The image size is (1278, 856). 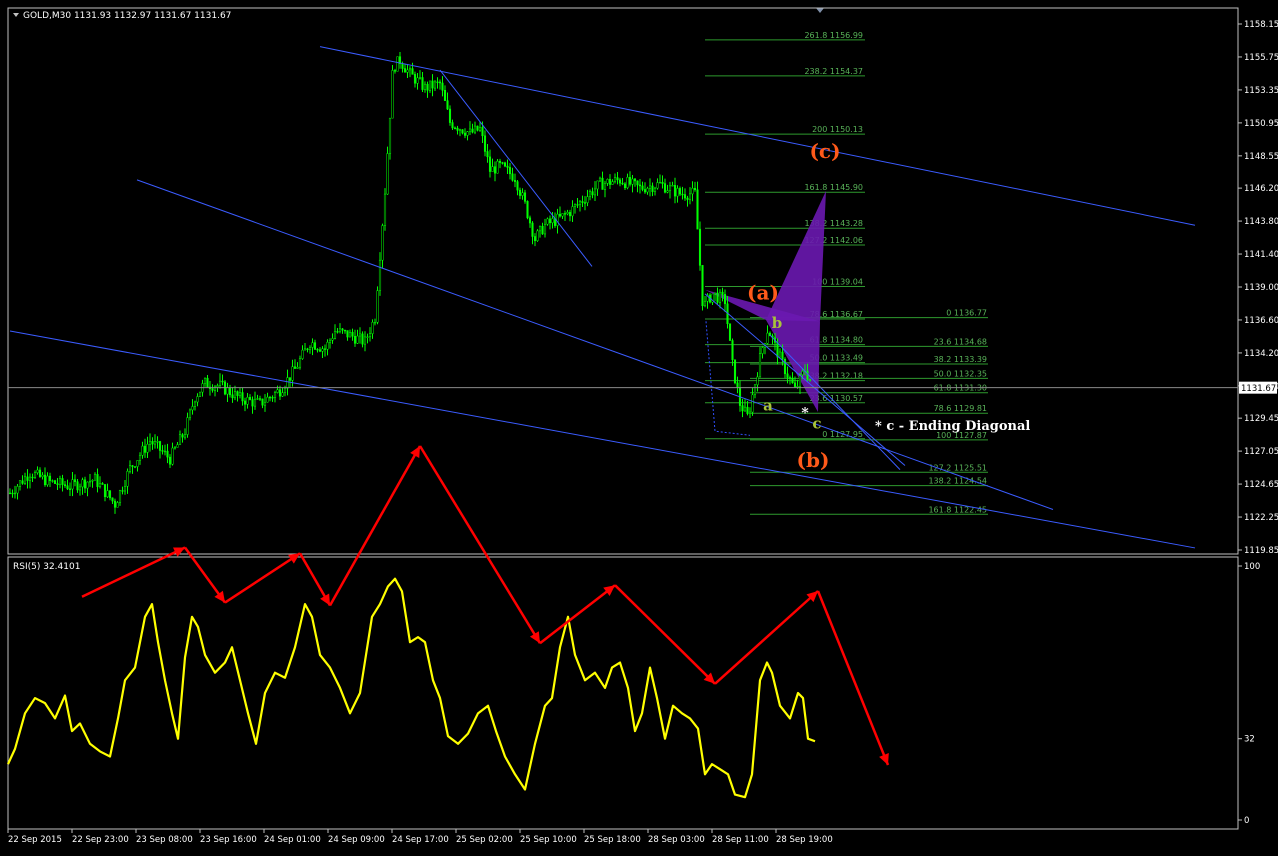 I want to click on rsi-axis-label: 0, so click(x=1246, y=821).